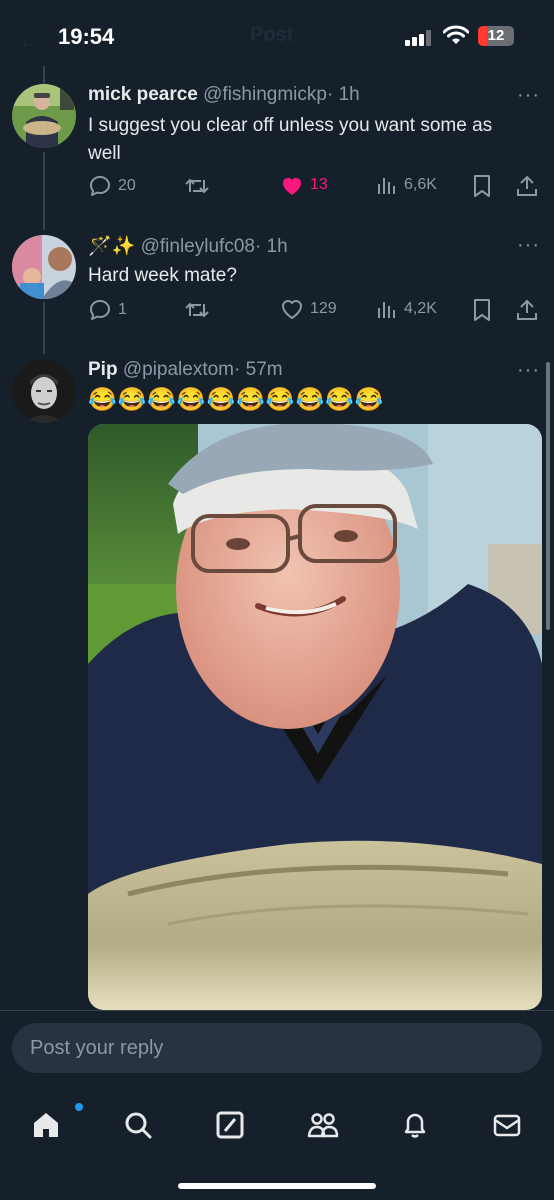  I want to click on messages-icon, so click(507, 1125).